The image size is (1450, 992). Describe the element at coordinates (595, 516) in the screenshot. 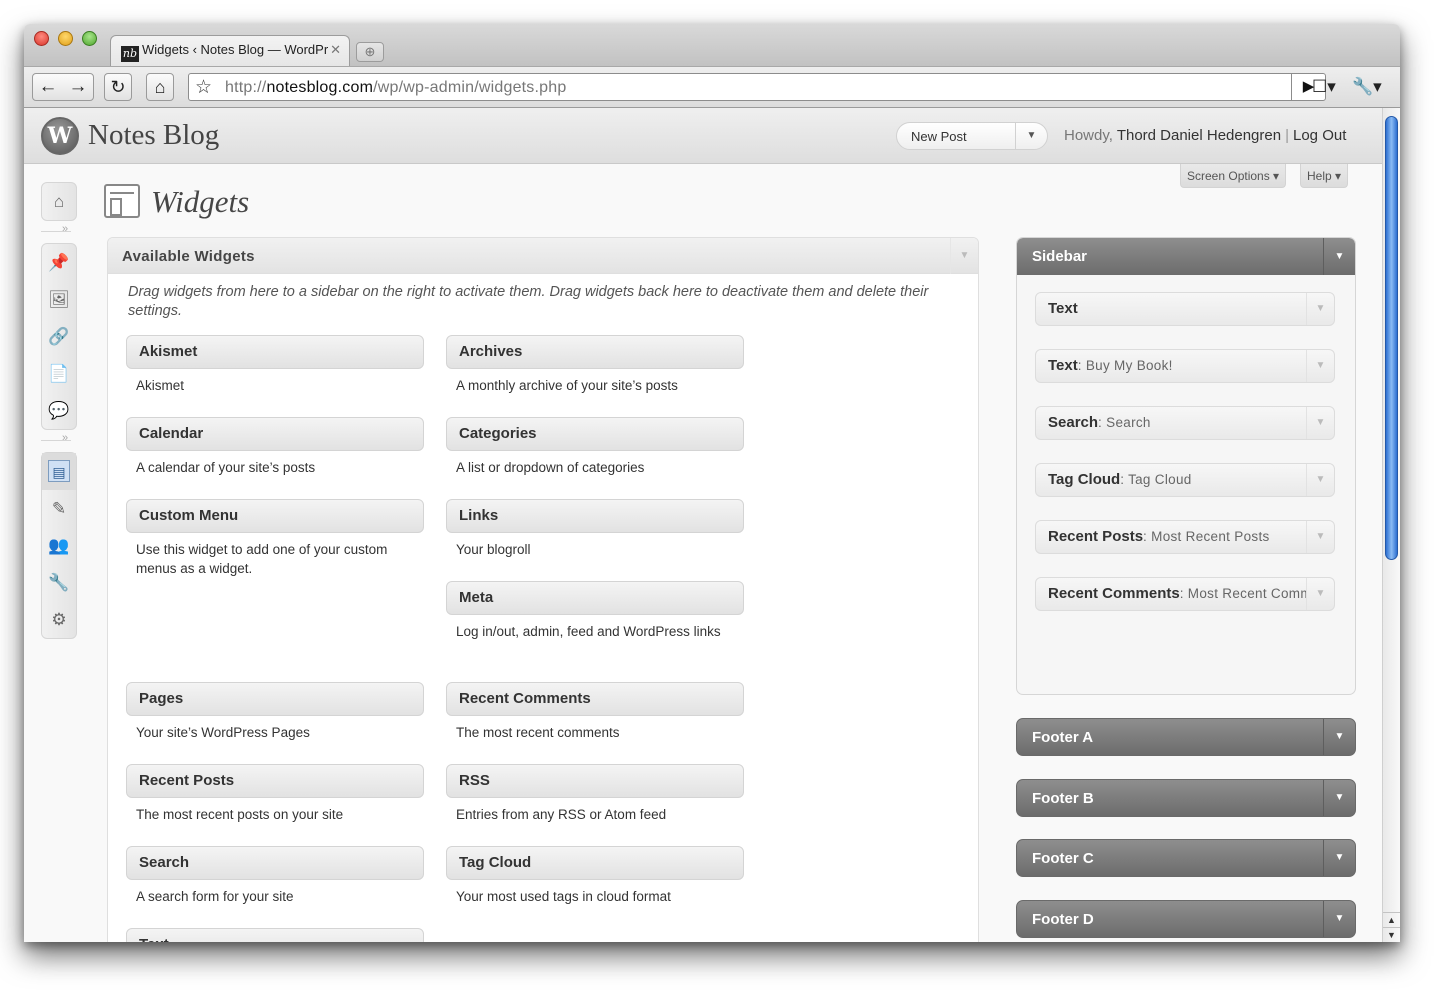

I see `widget-title: Links` at that location.